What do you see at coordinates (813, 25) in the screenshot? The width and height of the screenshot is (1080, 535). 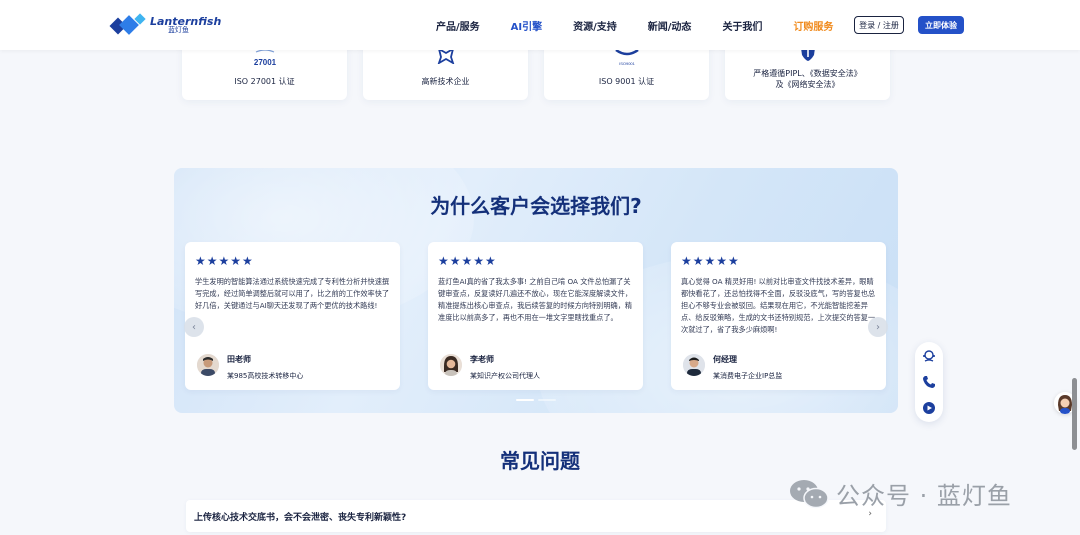 I see `nav-order-service: 订购服务` at bounding box center [813, 25].